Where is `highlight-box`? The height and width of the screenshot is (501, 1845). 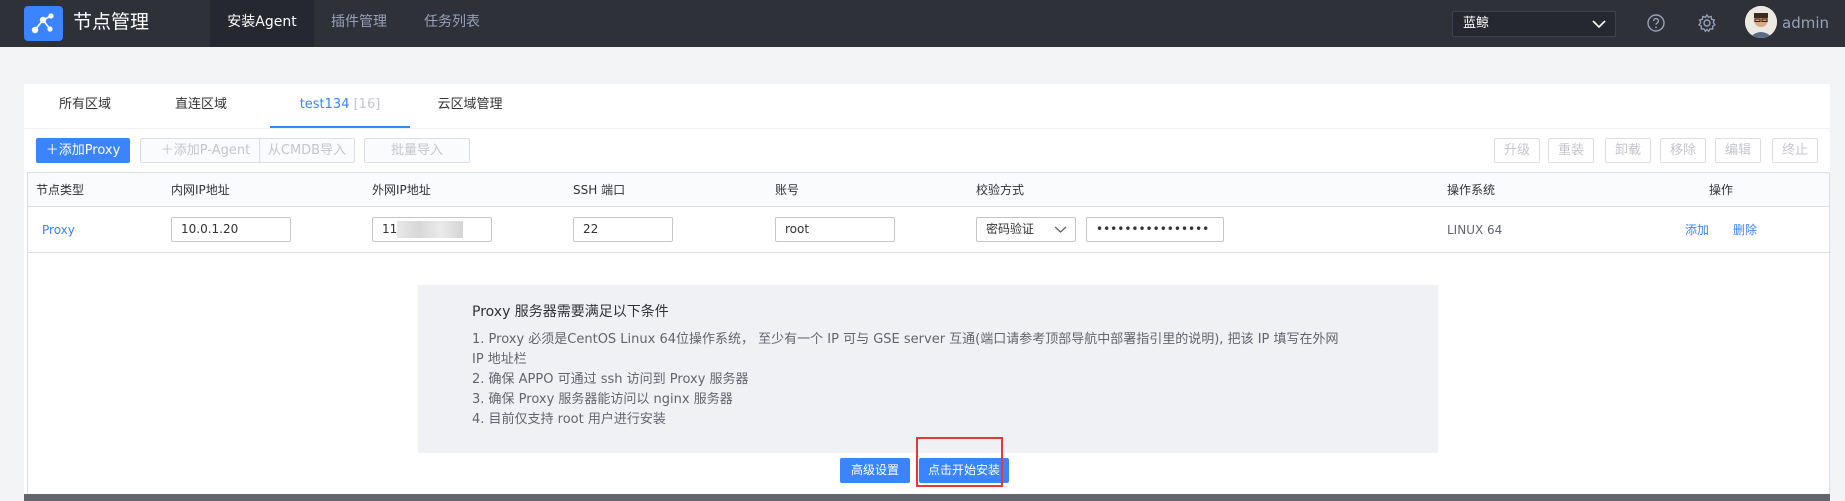 highlight-box is located at coordinates (959, 462).